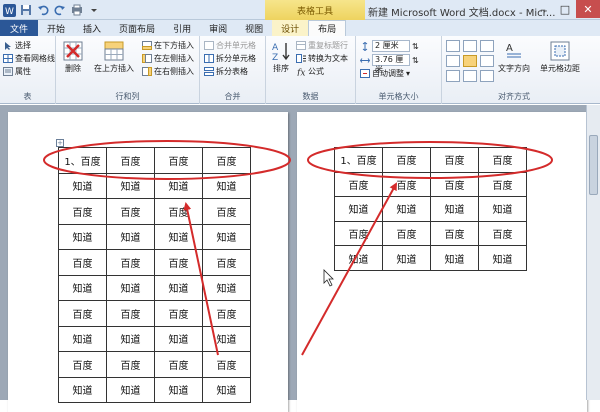 This screenshot has width=600, height=412. Describe the element at coordinates (470, 76) in the screenshot. I see `align-bottom-center-icon` at that location.